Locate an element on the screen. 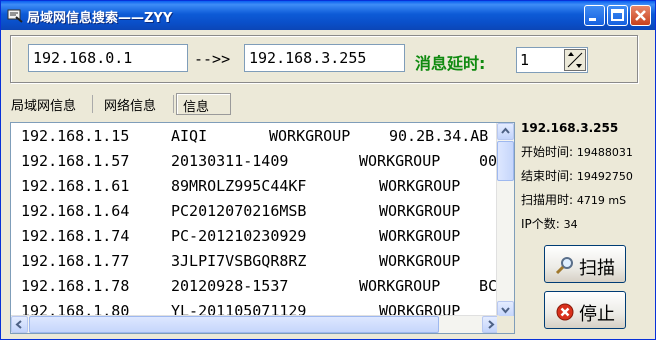 The width and height of the screenshot is (656, 340). scan-button: 扫描 is located at coordinates (585, 264).